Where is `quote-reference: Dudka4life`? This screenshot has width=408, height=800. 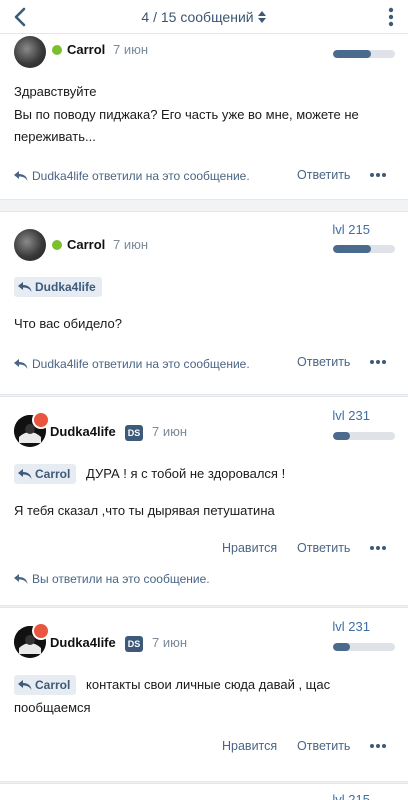 quote-reference: Dudka4life is located at coordinates (58, 287).